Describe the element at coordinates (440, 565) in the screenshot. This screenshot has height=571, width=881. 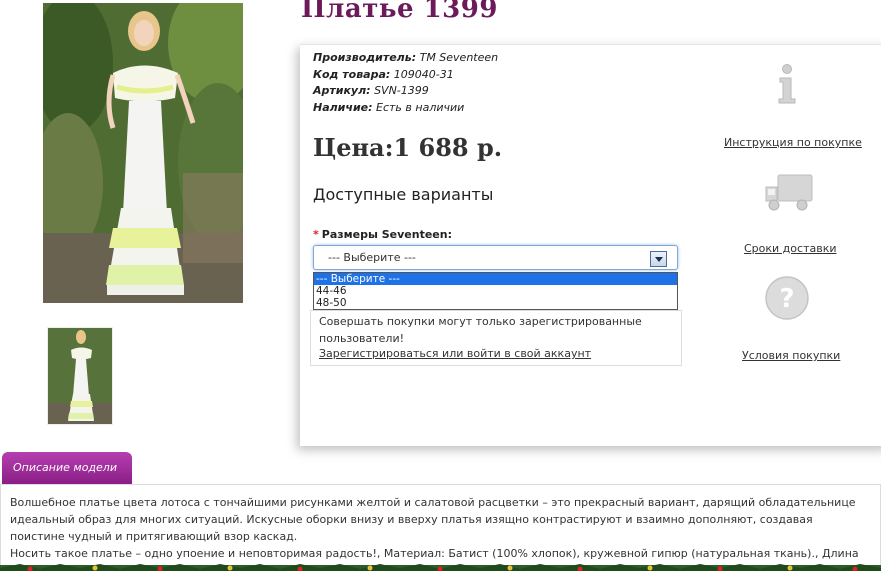
I see `garland-decoration` at that location.